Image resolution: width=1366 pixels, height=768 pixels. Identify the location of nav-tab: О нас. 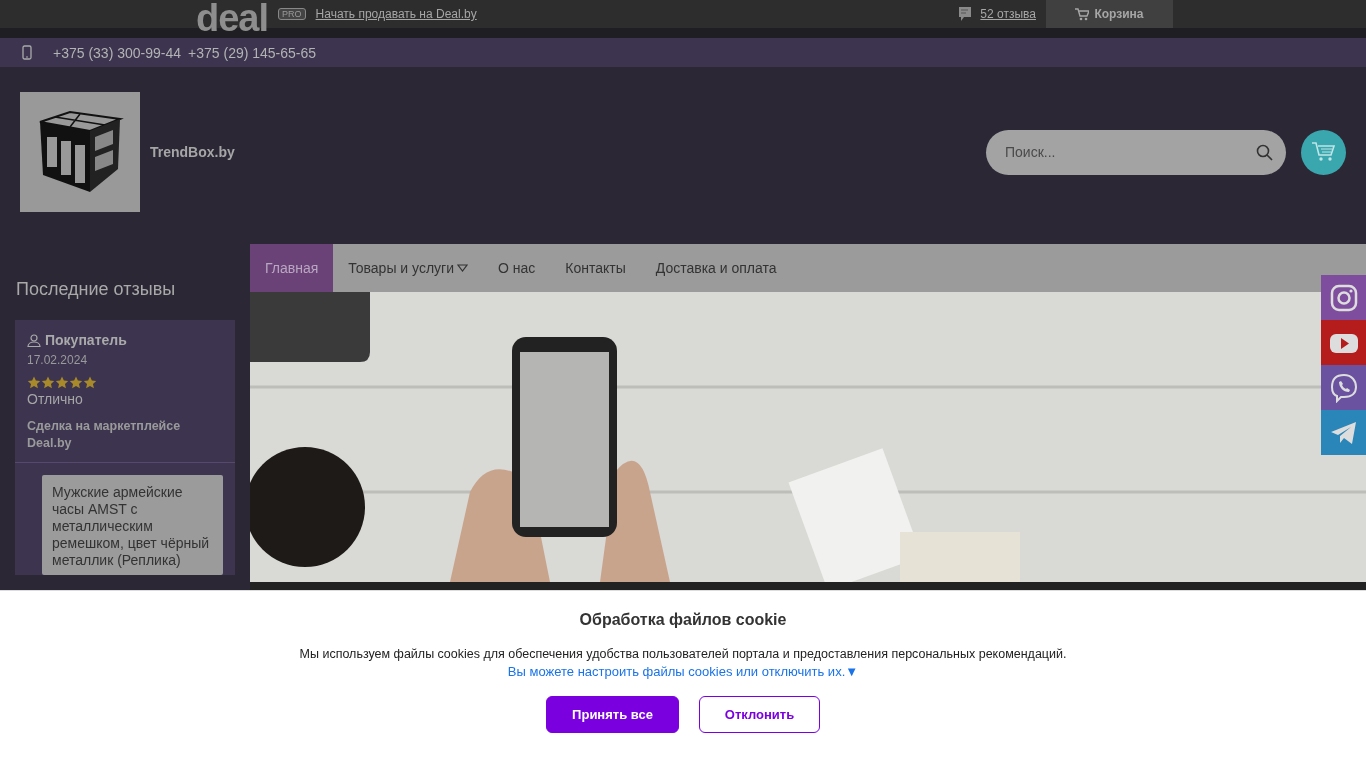
(517, 268).